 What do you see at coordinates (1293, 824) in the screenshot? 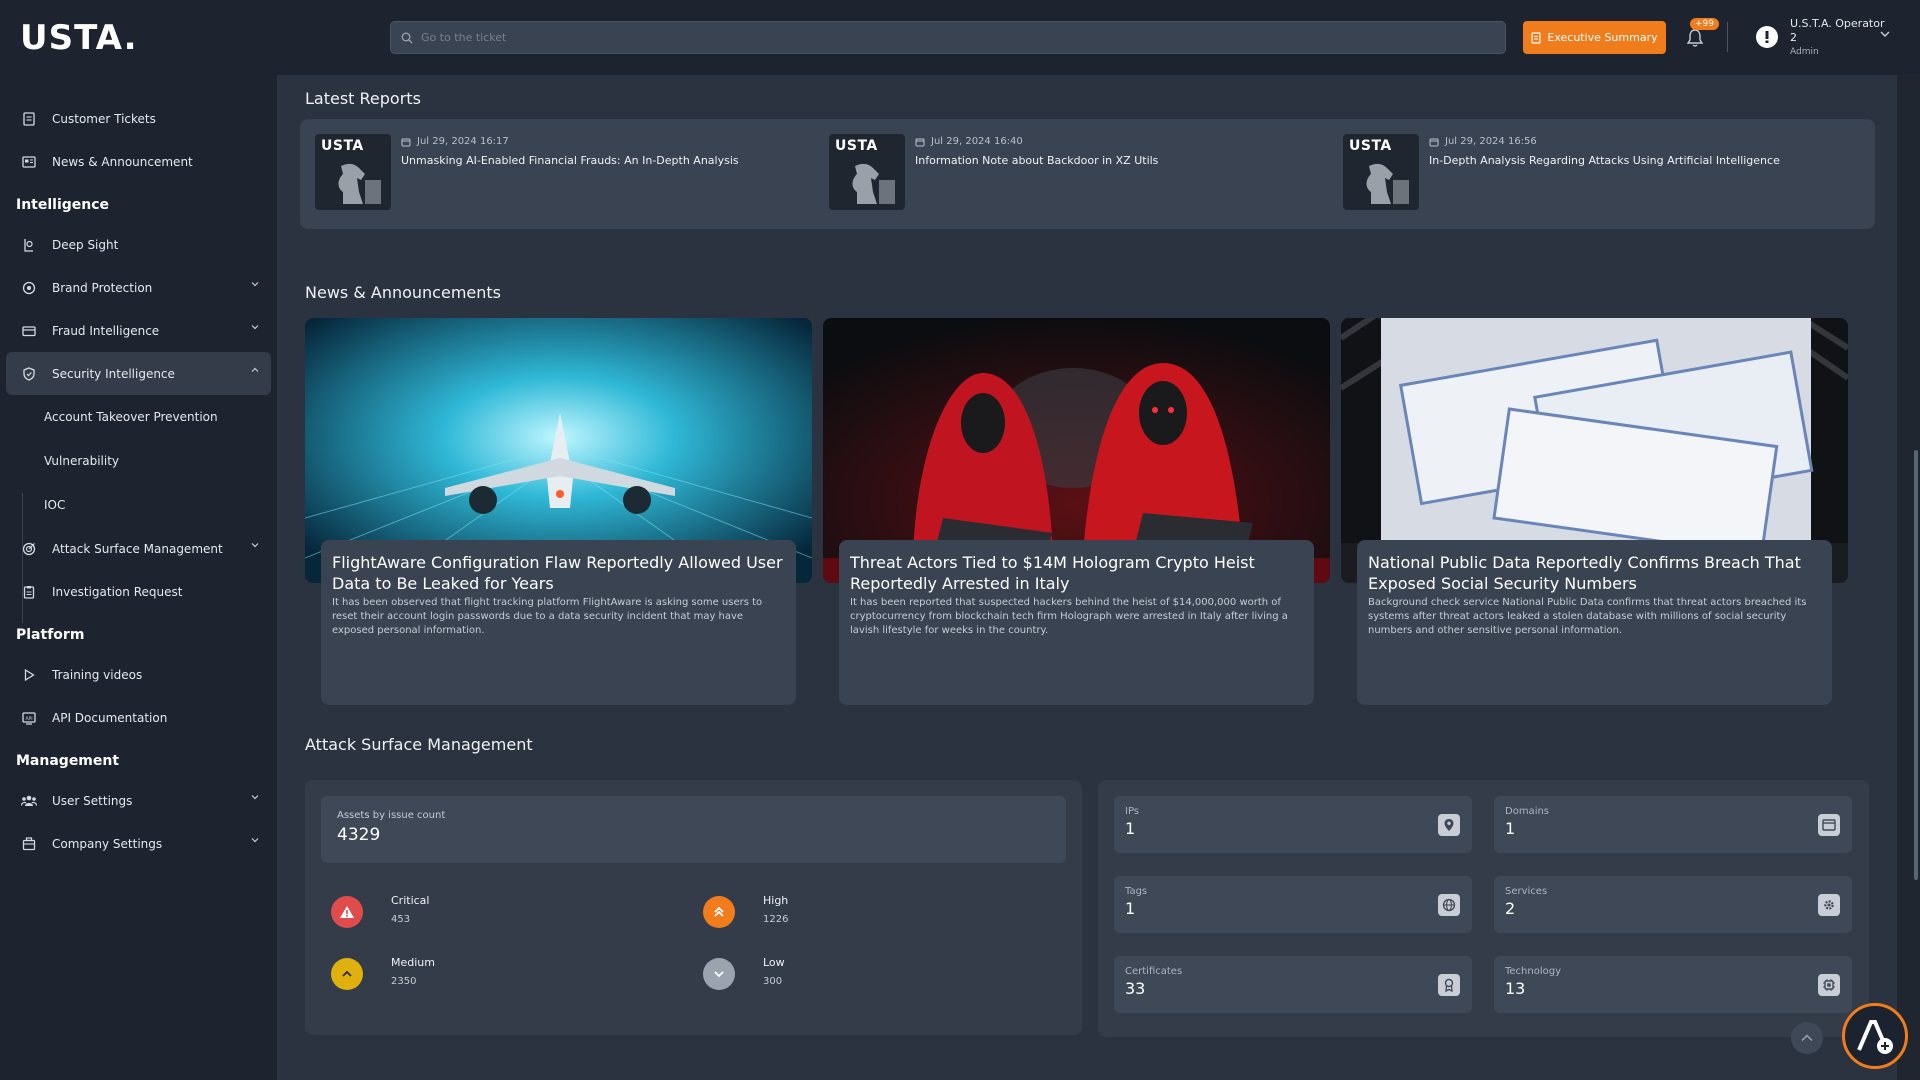
I see `stat-ips: IPs 1` at bounding box center [1293, 824].